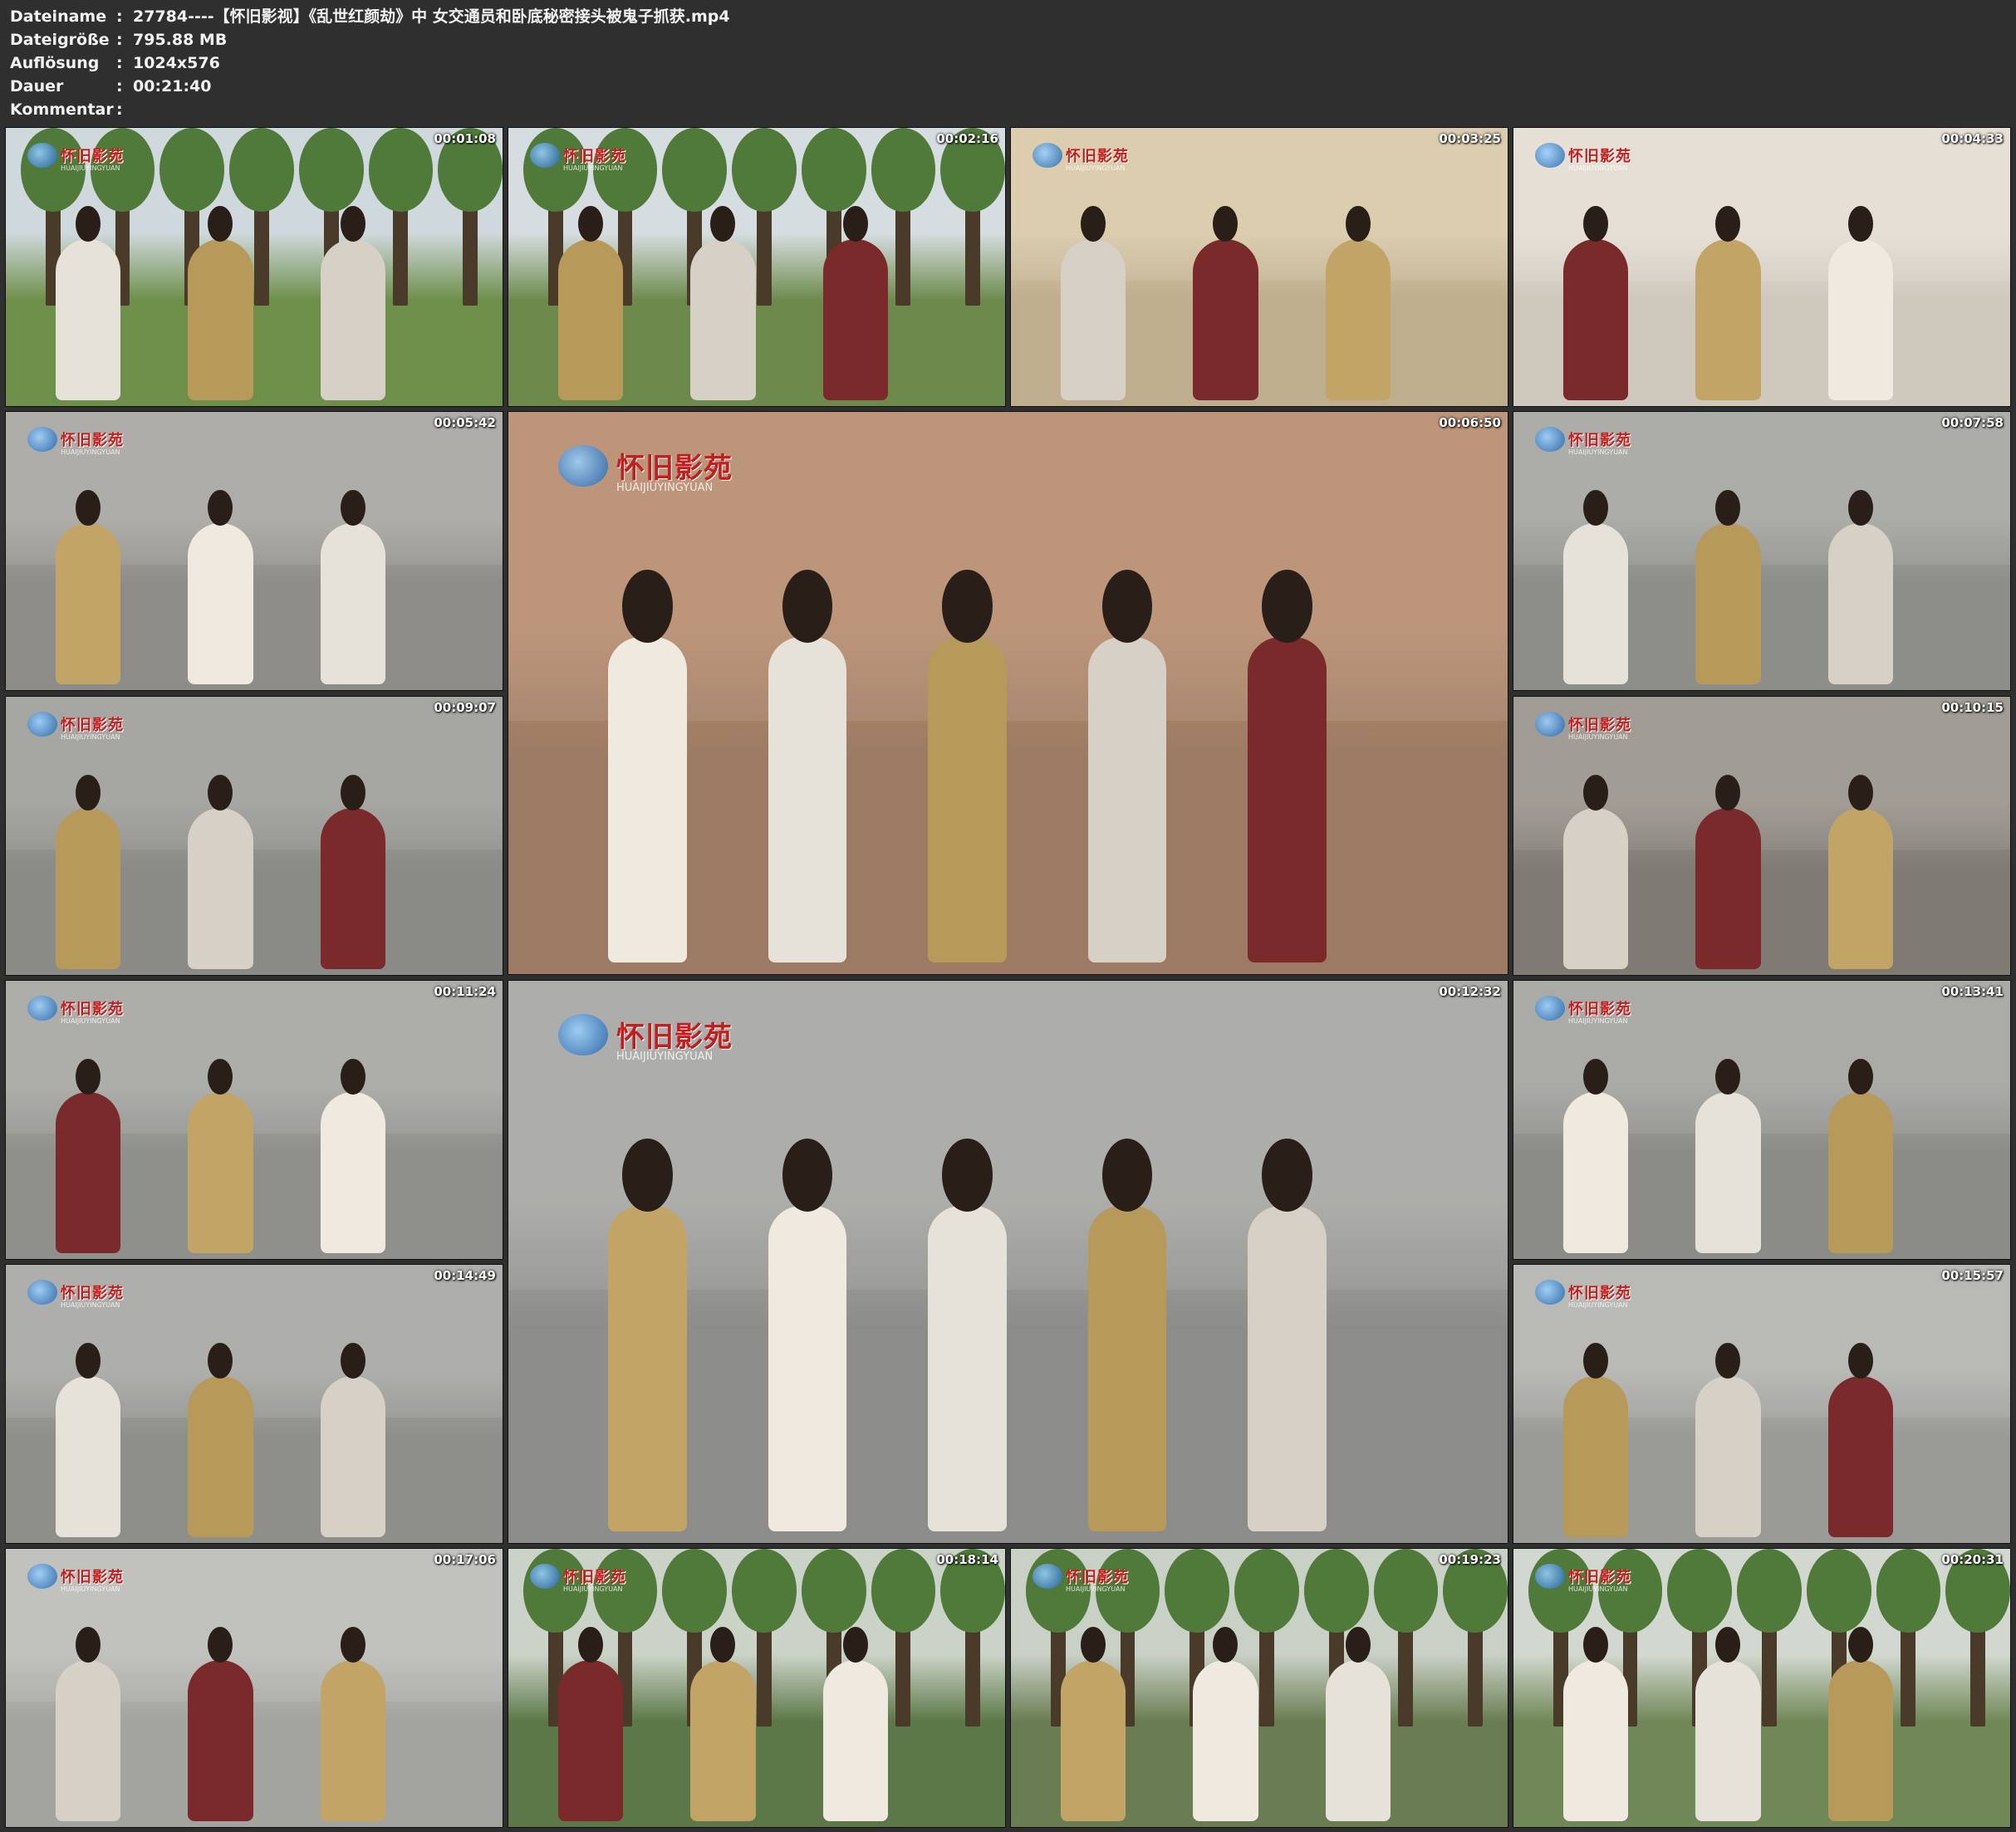 Image resolution: width=2016 pixels, height=1832 pixels. What do you see at coordinates (254, 1688) in the screenshot?
I see `video-thumbnail: 怀旧影苑 HUAIJIUYINGYUAN 00:17:06` at bounding box center [254, 1688].